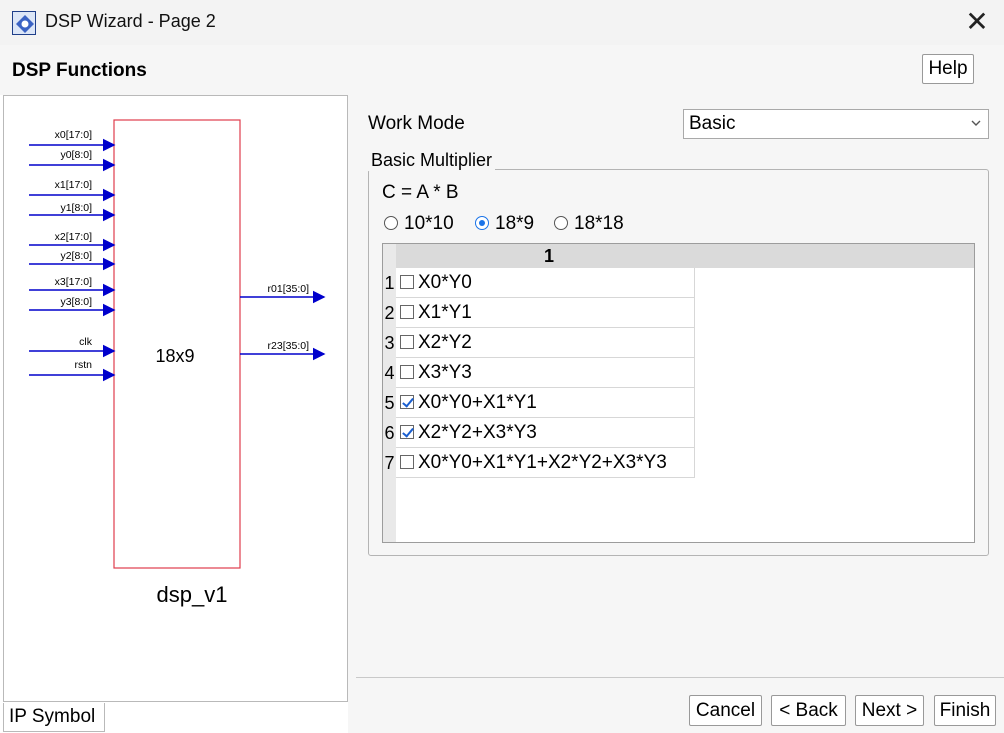 The image size is (1004, 733). I want to click on help-button: Help, so click(948, 69).